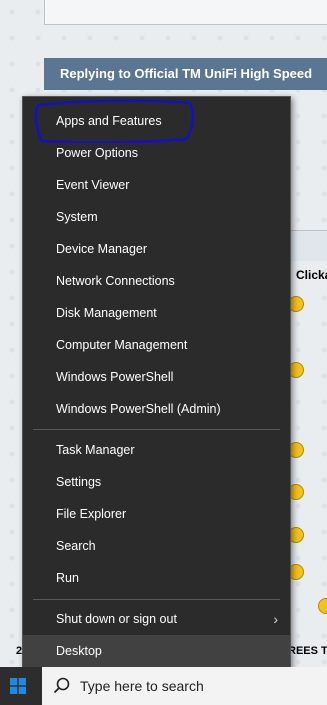 This screenshot has width=327, height=705. Describe the element at coordinates (116, 619) in the screenshot. I see `shut-down-label: Shut down or sign out` at that location.